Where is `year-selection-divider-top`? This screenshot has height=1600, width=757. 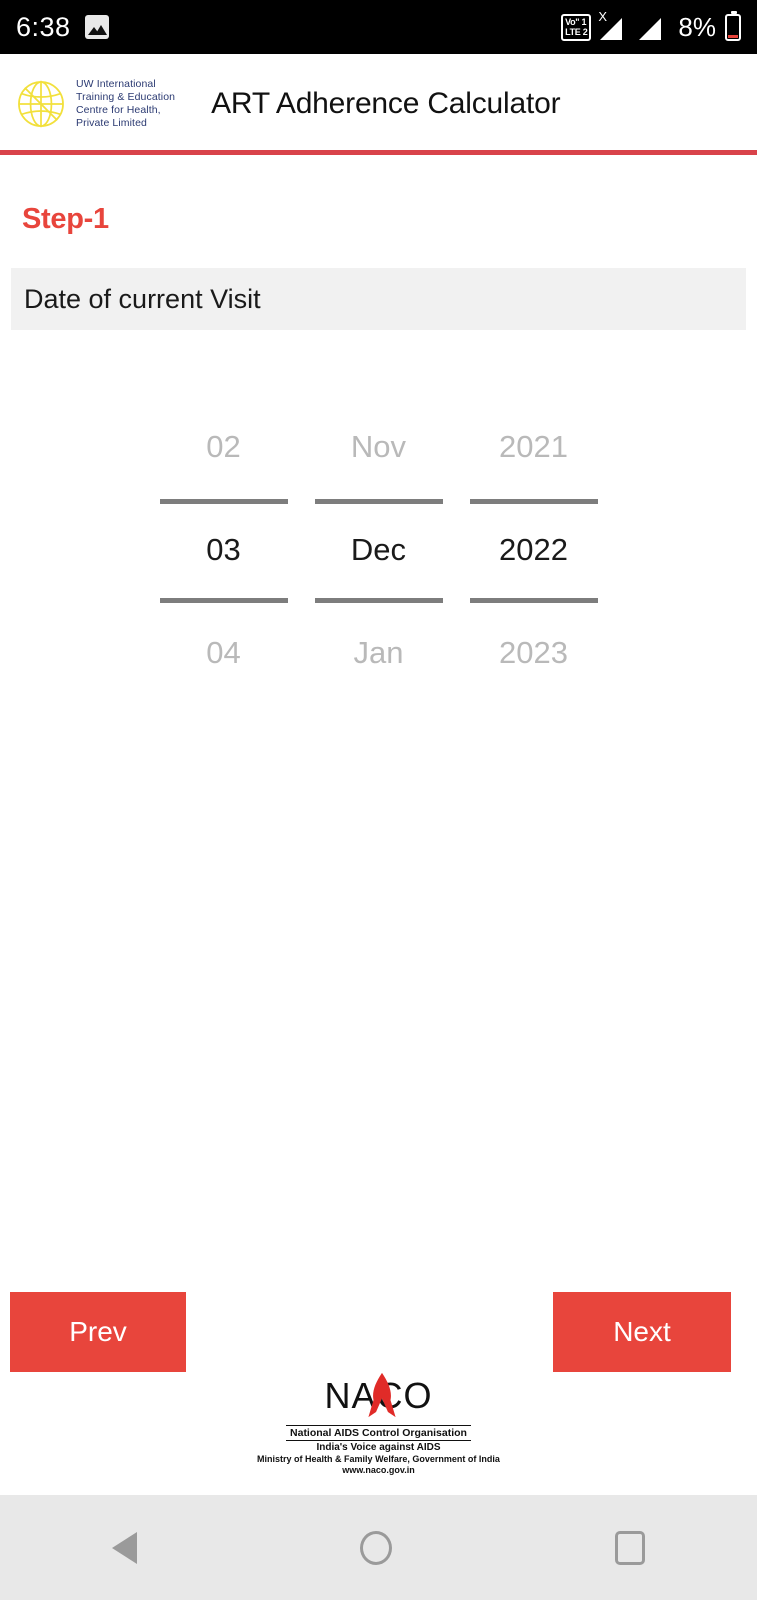
year-selection-divider-top is located at coordinates (534, 501).